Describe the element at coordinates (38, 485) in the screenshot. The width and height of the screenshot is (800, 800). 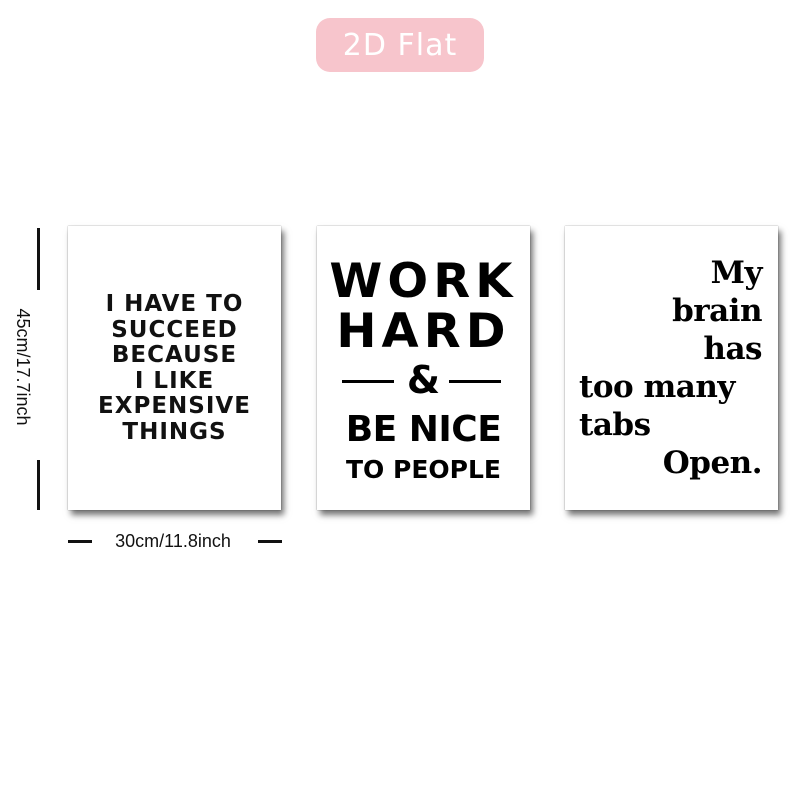
I see `height-dimension-line-bottom` at that location.